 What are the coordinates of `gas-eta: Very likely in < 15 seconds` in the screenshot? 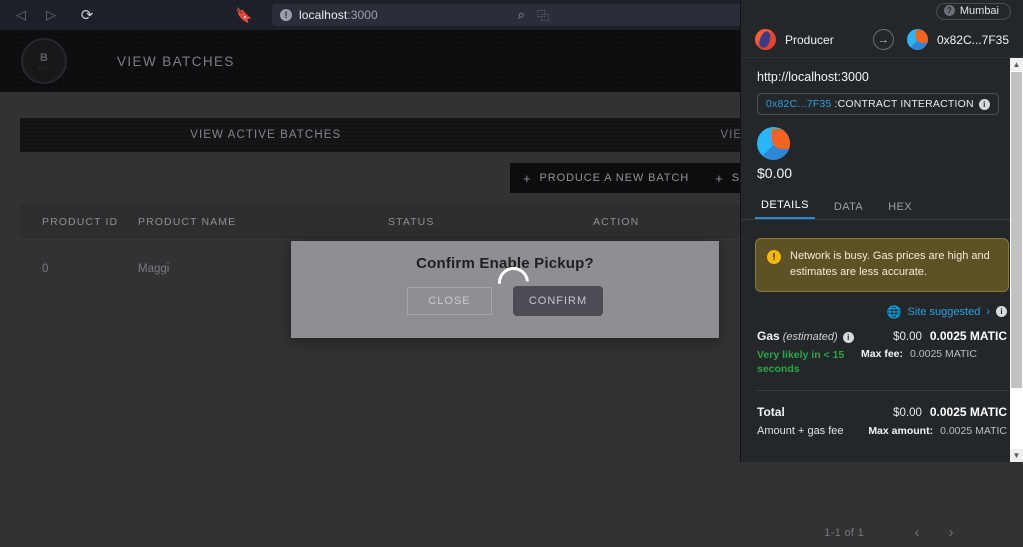 It's located at (801, 362).